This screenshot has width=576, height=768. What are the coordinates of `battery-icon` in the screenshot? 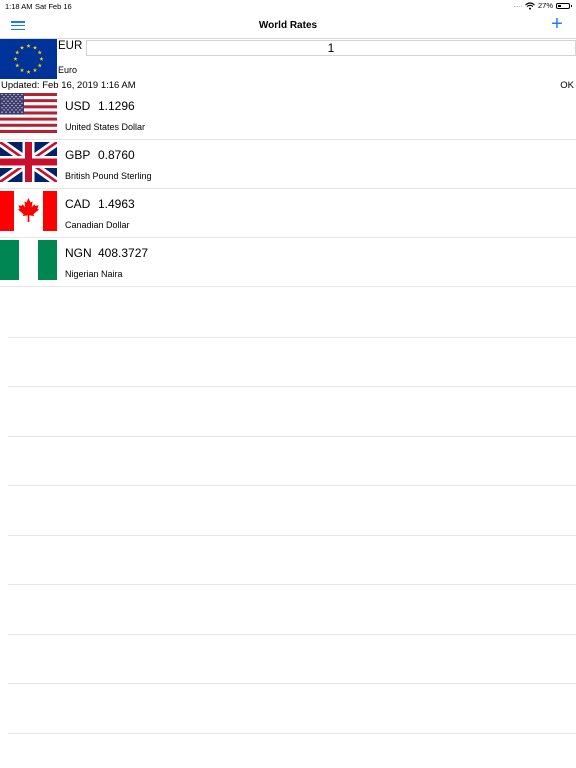 It's located at (564, 5).